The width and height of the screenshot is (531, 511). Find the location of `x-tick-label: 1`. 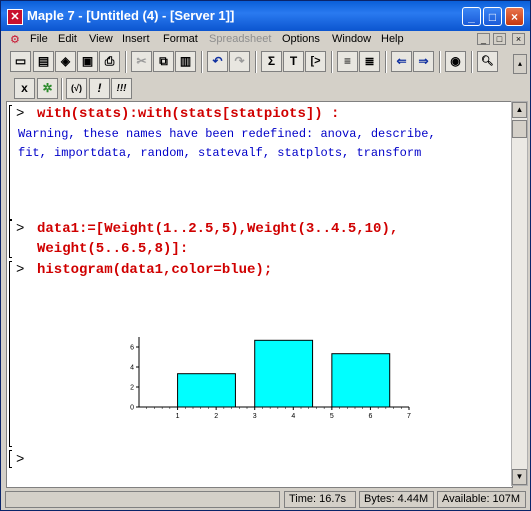

x-tick-label: 1 is located at coordinates (178, 416).